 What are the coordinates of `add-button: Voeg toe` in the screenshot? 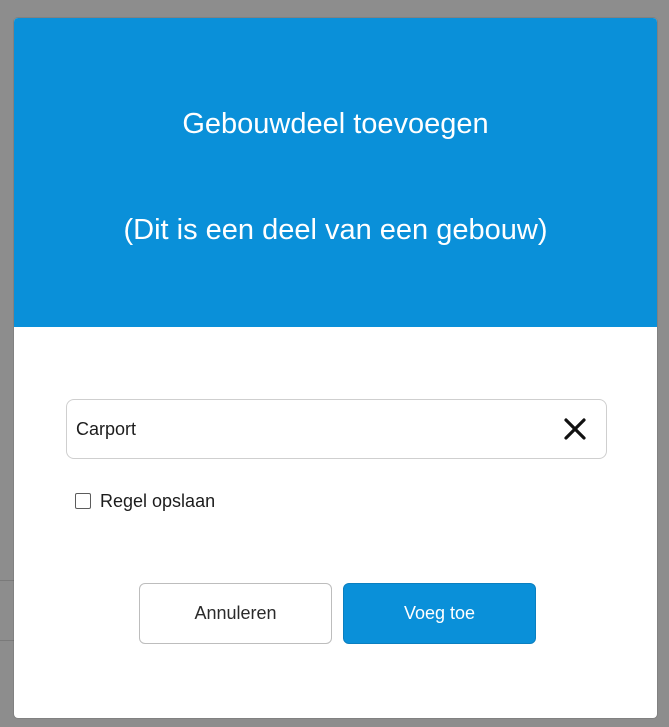 It's located at (439, 613).